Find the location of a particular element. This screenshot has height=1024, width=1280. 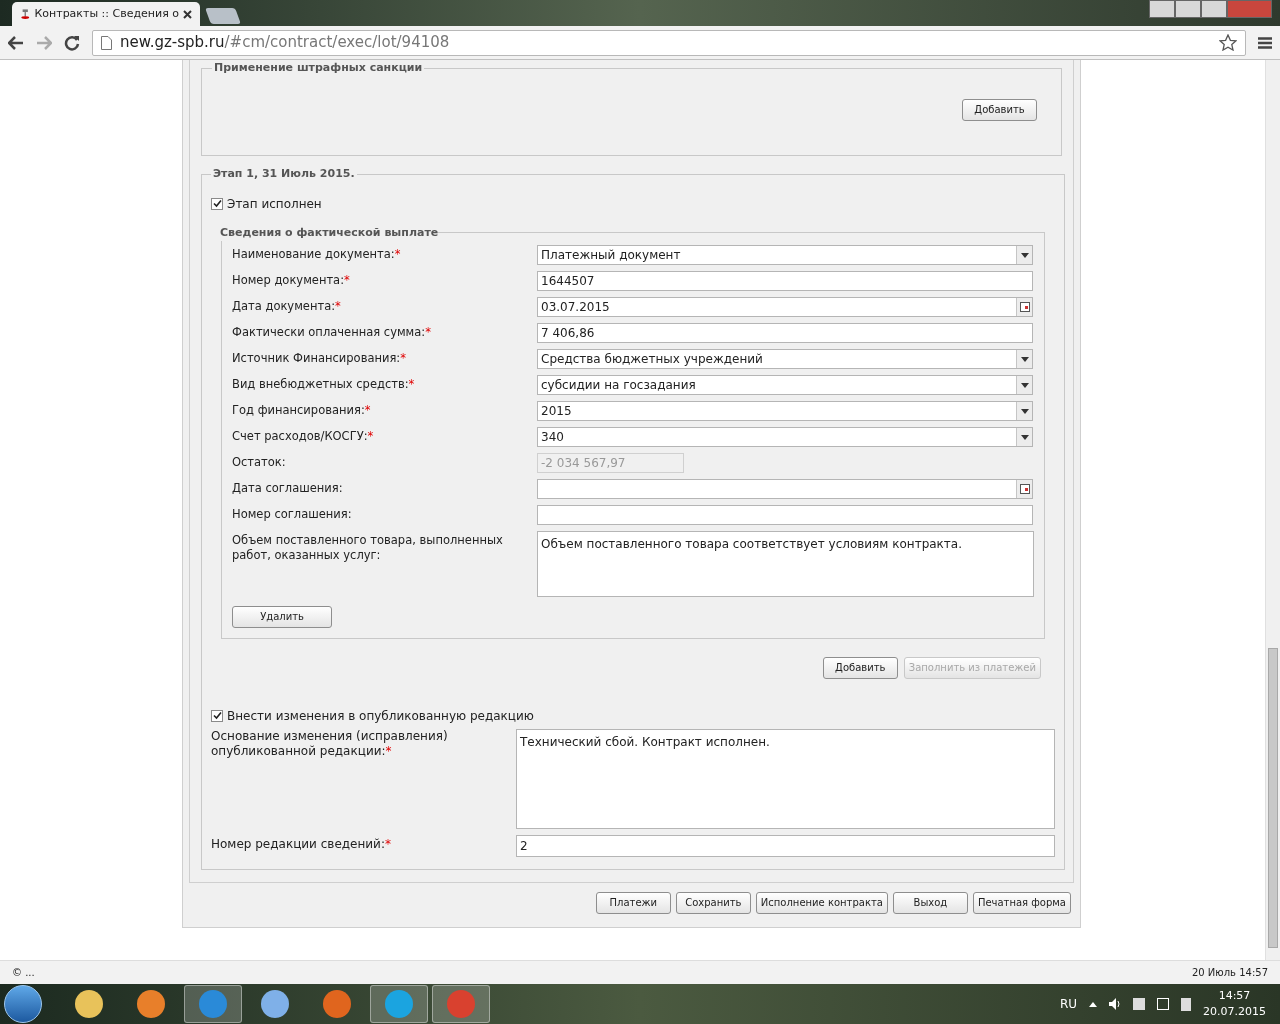

section-legend: Применение штрафных санкции is located at coordinates (318, 68).